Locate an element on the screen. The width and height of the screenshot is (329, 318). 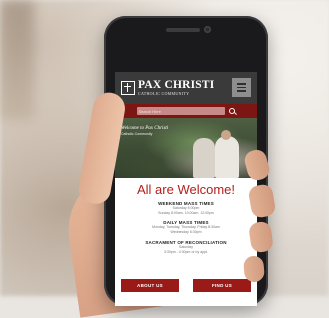
background-frame is located at coordinates (17, 60).